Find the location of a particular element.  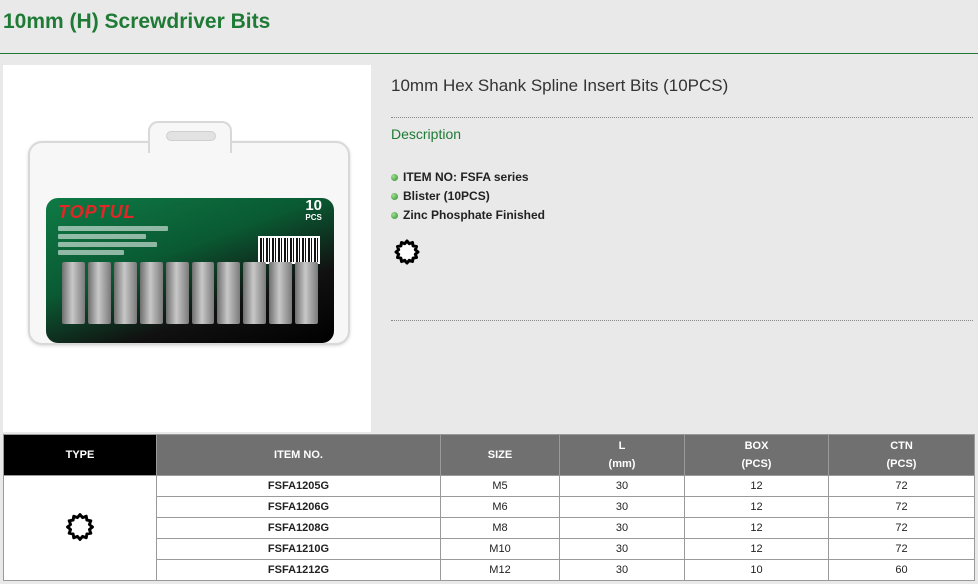

item-no-cell: FSFA1205G is located at coordinates (298, 486).